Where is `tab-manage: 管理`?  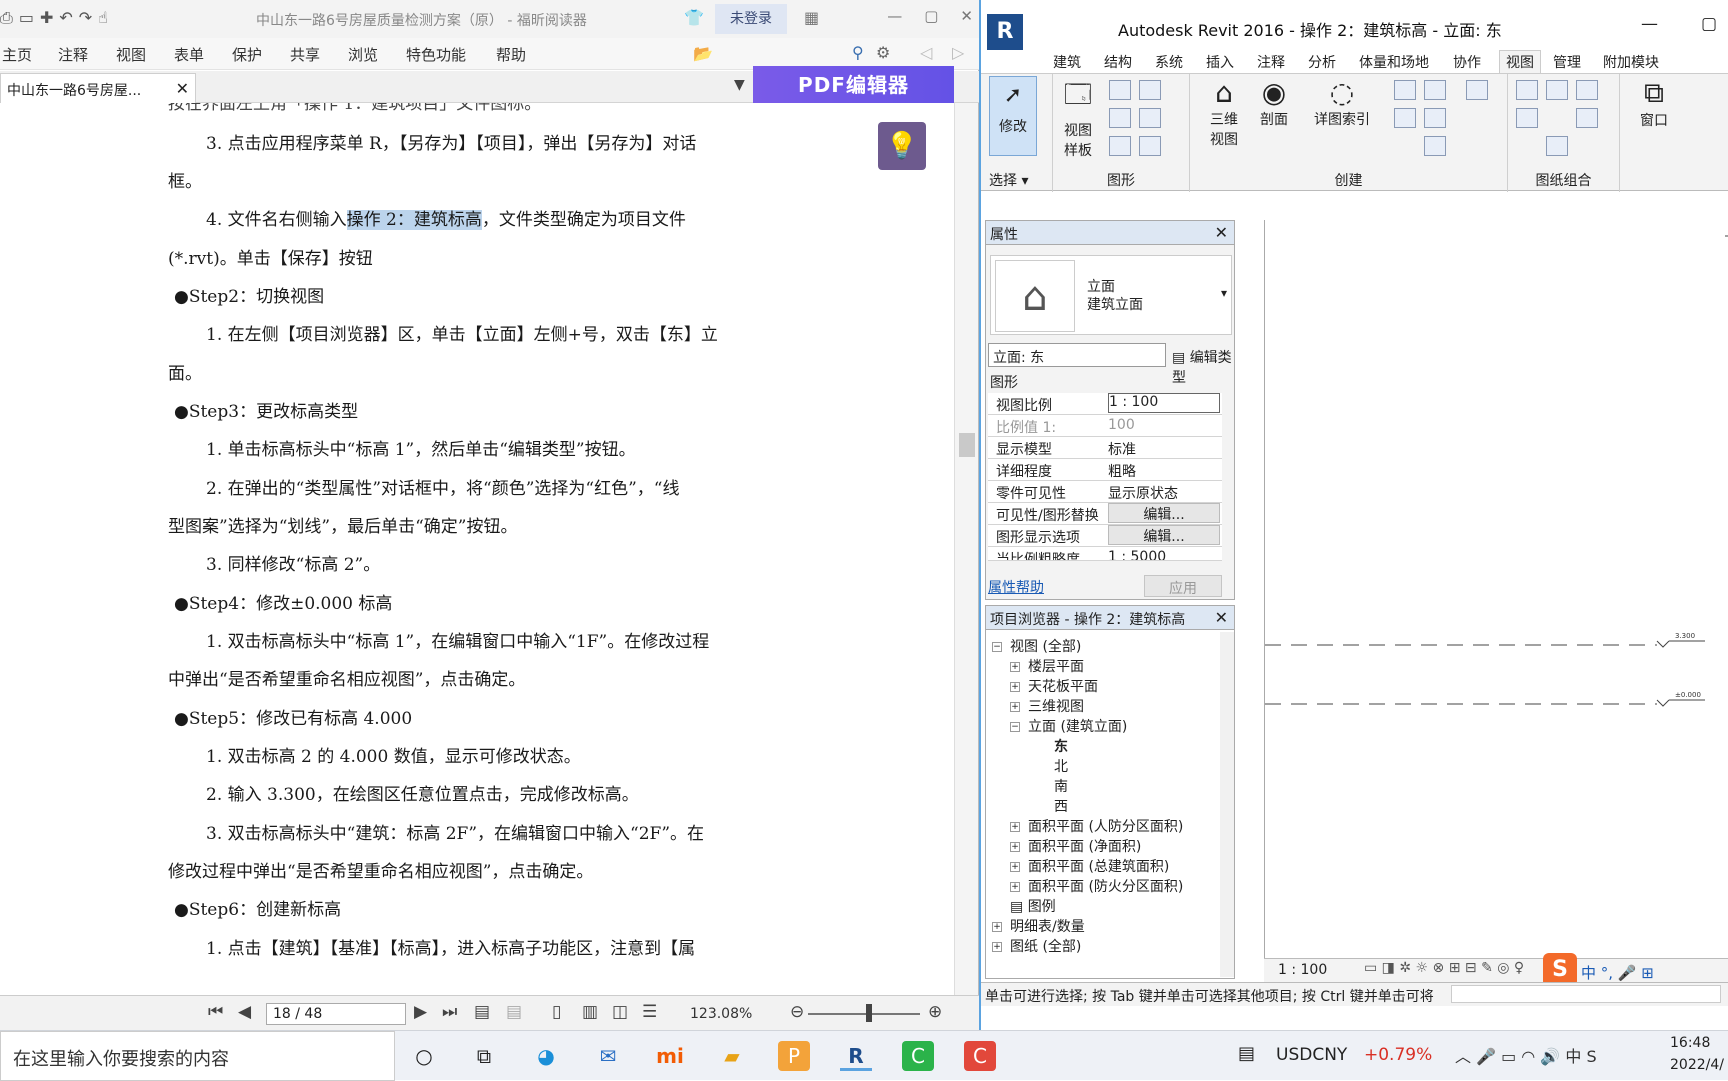
tab-manage: 管理 is located at coordinates (1567, 62).